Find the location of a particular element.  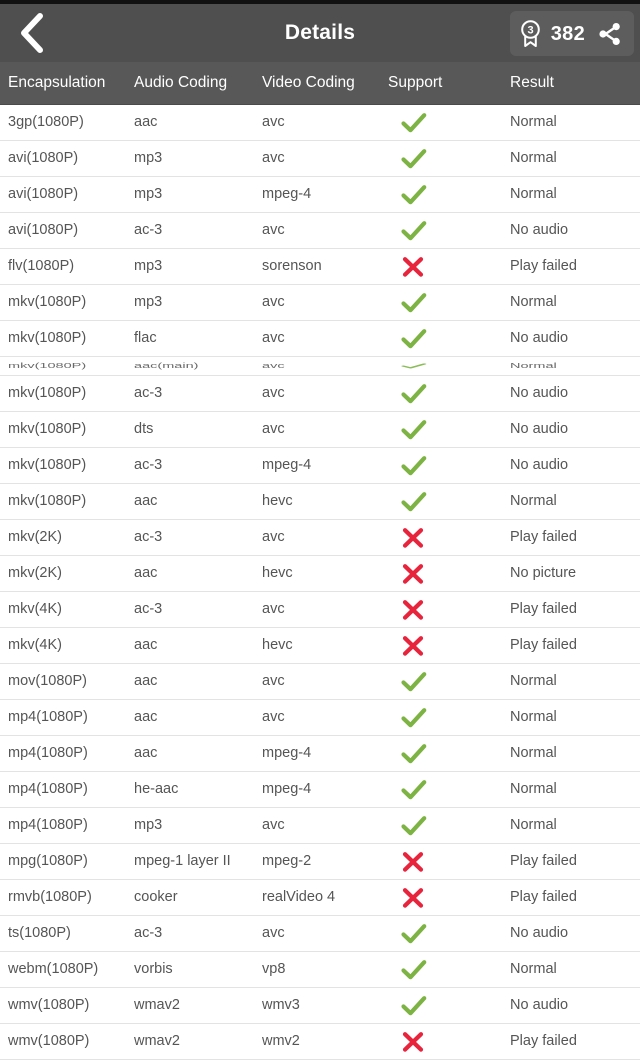

cell-encapsulation: mkv(2K) is located at coordinates (35, 537).